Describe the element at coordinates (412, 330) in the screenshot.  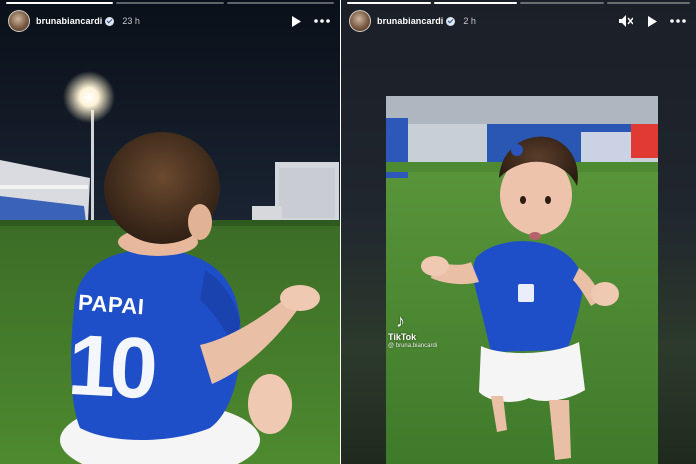
I see `tiktok-watermark: ♪ TikTok @ bruna.biancardi` at that location.